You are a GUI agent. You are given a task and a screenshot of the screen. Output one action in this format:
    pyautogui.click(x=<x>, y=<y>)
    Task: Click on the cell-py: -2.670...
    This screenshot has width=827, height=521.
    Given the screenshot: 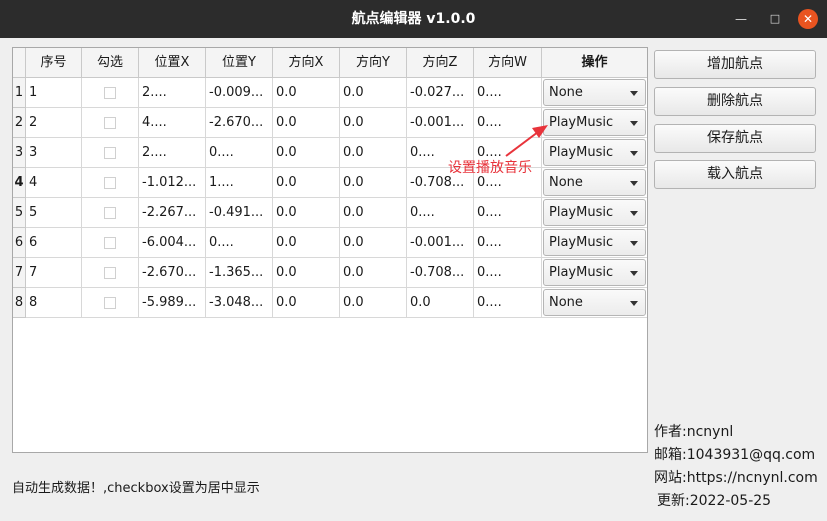 What is the action you would take?
    pyautogui.click(x=239, y=123)
    